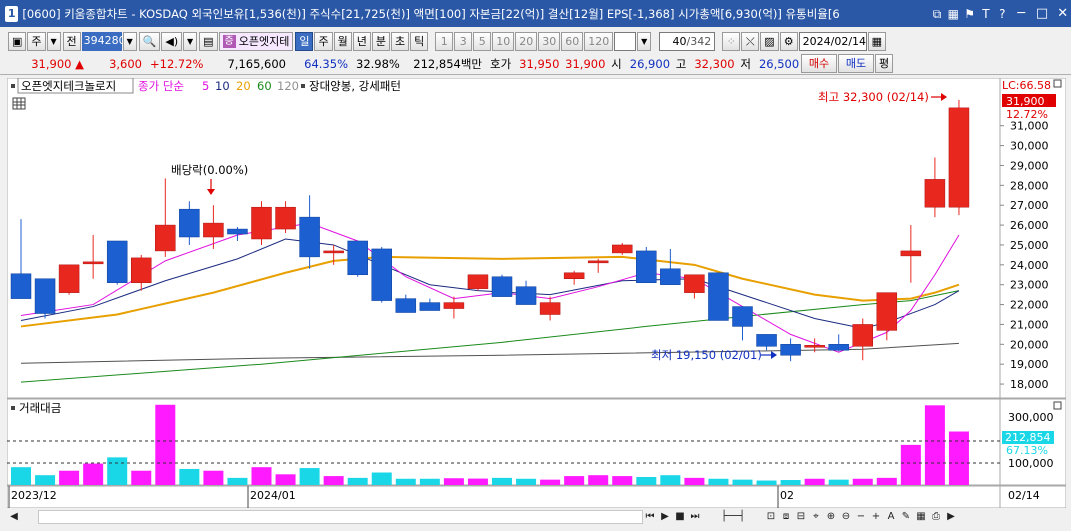 The width and height of the screenshot is (1071, 531). I want to click on speaker-icon: ◀), so click(172, 41).